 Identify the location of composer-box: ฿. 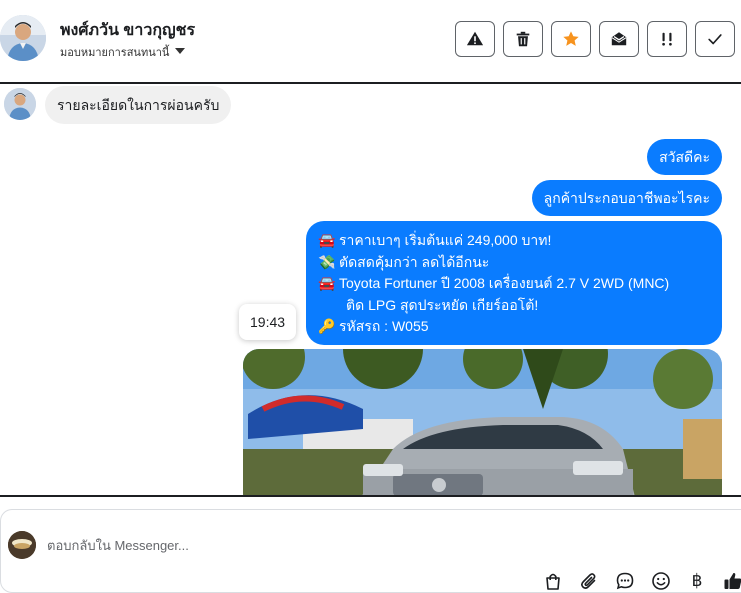
(370, 551).